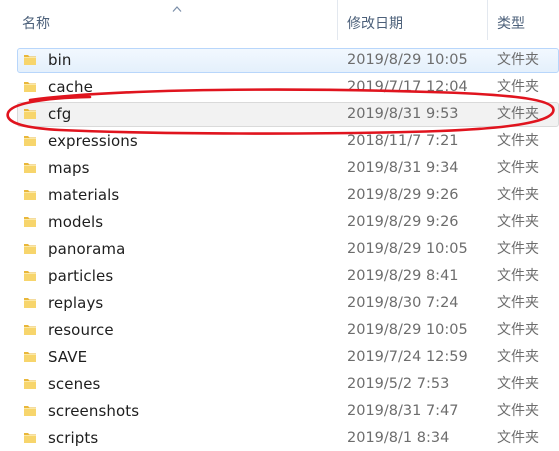 This screenshot has height=451, width=559. I want to click on file-row-scripts: scripts 2019/8/1 8:34 文件夹, so click(279, 438).